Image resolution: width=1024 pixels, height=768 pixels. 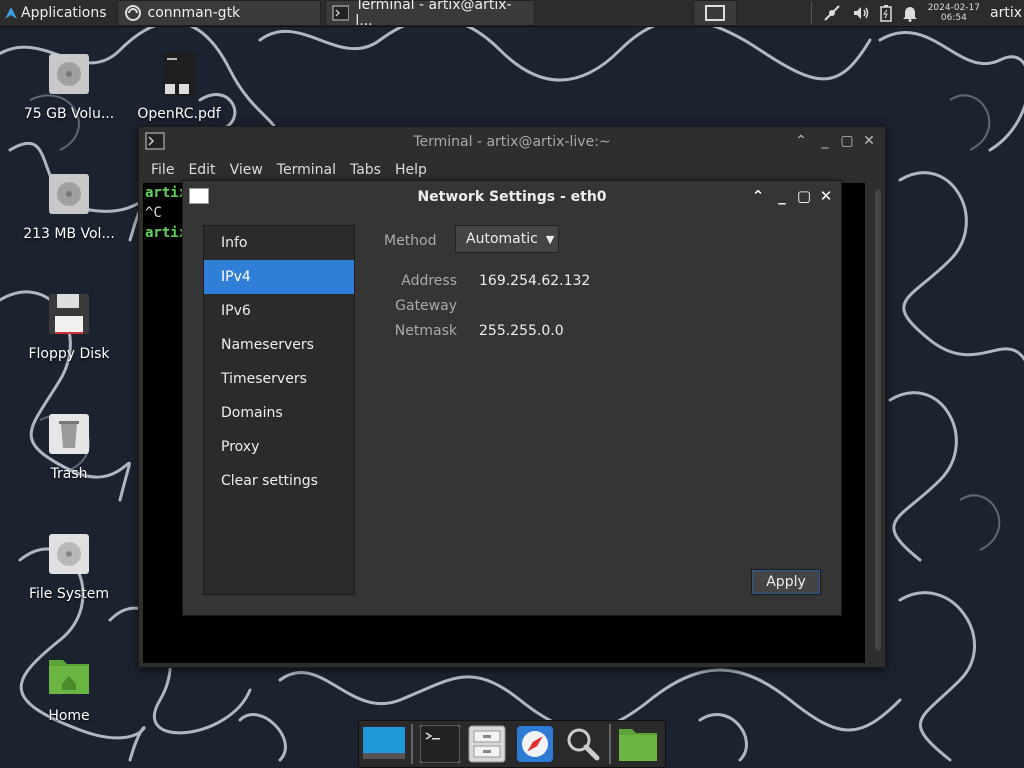 What do you see at coordinates (953, 8) in the screenshot?
I see `clock-date: 2024-02-17` at bounding box center [953, 8].